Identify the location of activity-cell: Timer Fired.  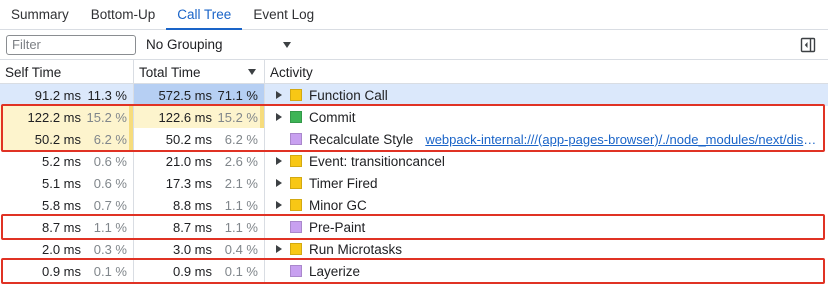
(546, 183).